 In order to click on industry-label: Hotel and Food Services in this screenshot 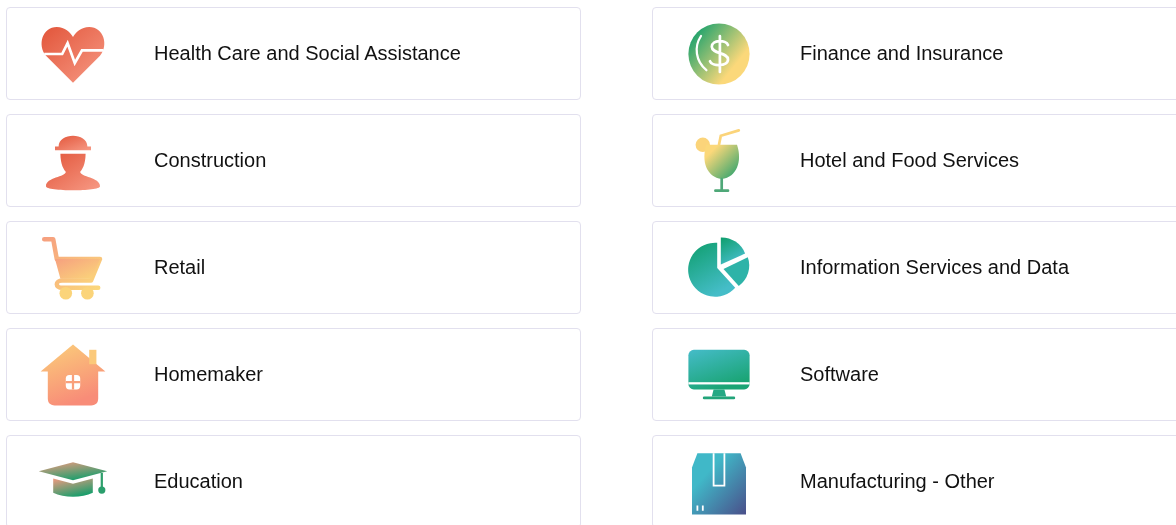, I will do `click(909, 160)`.